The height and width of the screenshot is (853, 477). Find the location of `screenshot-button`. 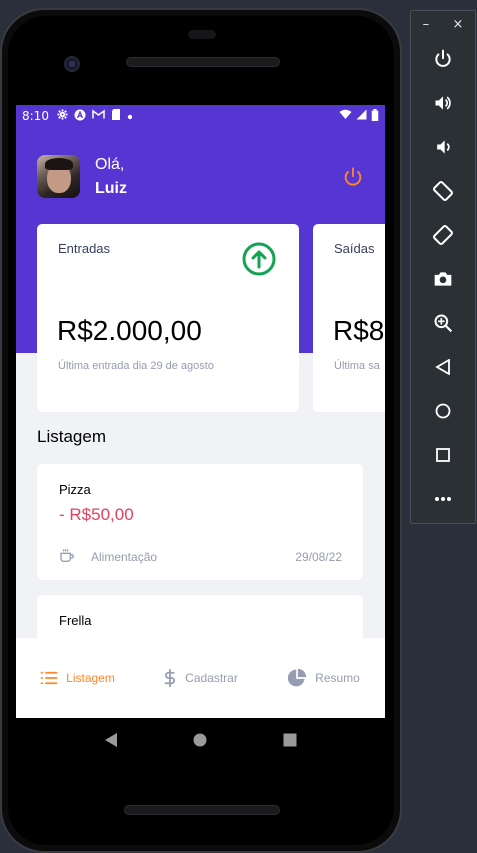

screenshot-button is located at coordinates (443, 279).